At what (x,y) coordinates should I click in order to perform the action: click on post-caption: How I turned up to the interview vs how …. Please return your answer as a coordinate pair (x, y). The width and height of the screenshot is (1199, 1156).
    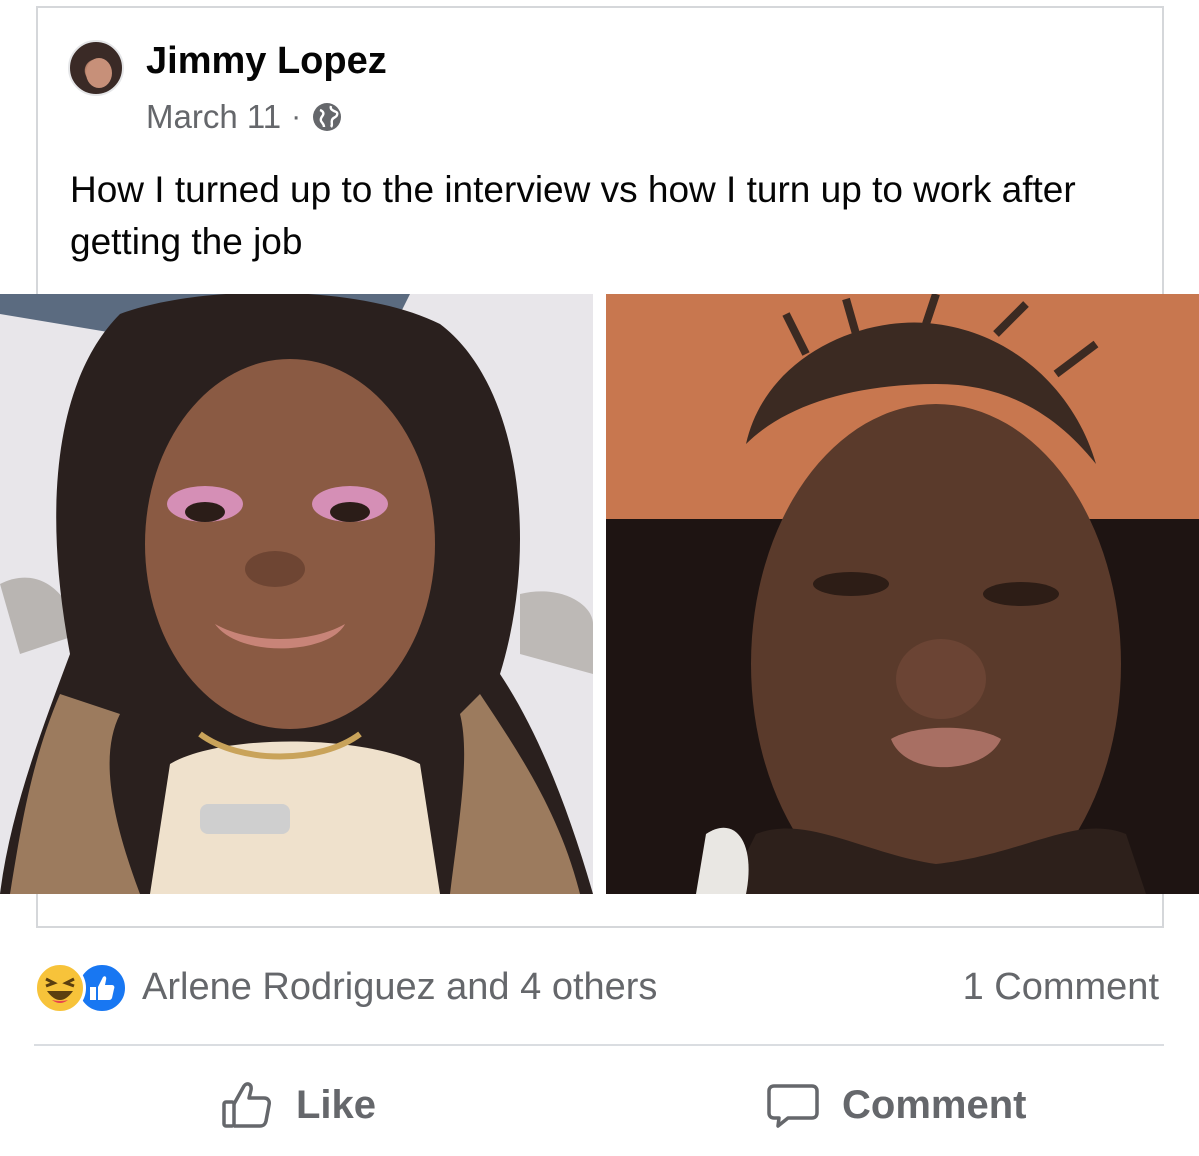
    Looking at the image, I should click on (573, 215).